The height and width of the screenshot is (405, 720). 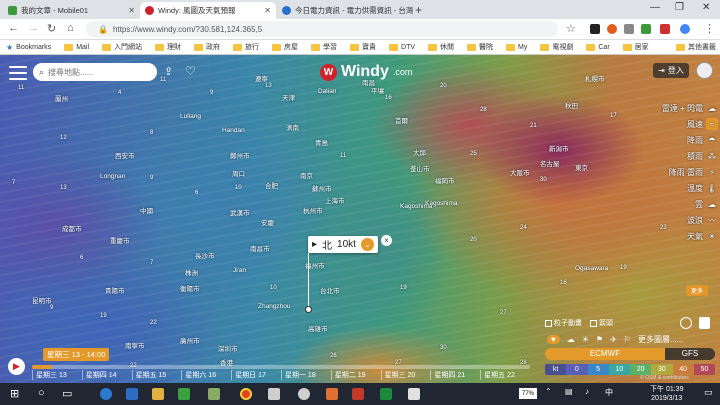 What do you see at coordinates (115, 290) in the screenshot?
I see `map-city-label: 貴陽市` at bounding box center [115, 290].